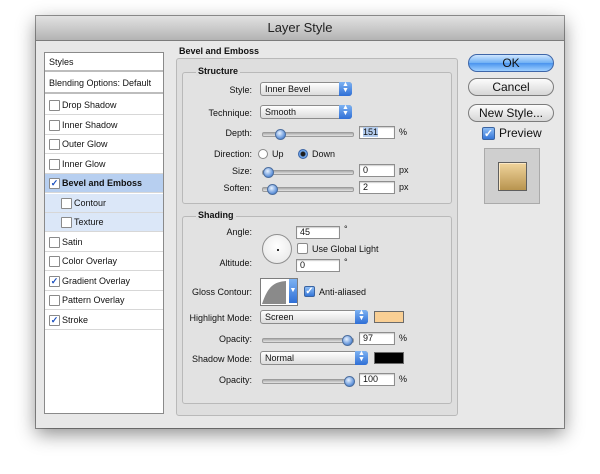 This screenshot has width=600, height=474. Describe the element at coordinates (288, 89) in the screenshot. I see `style-value: Inner Bevel` at that location.